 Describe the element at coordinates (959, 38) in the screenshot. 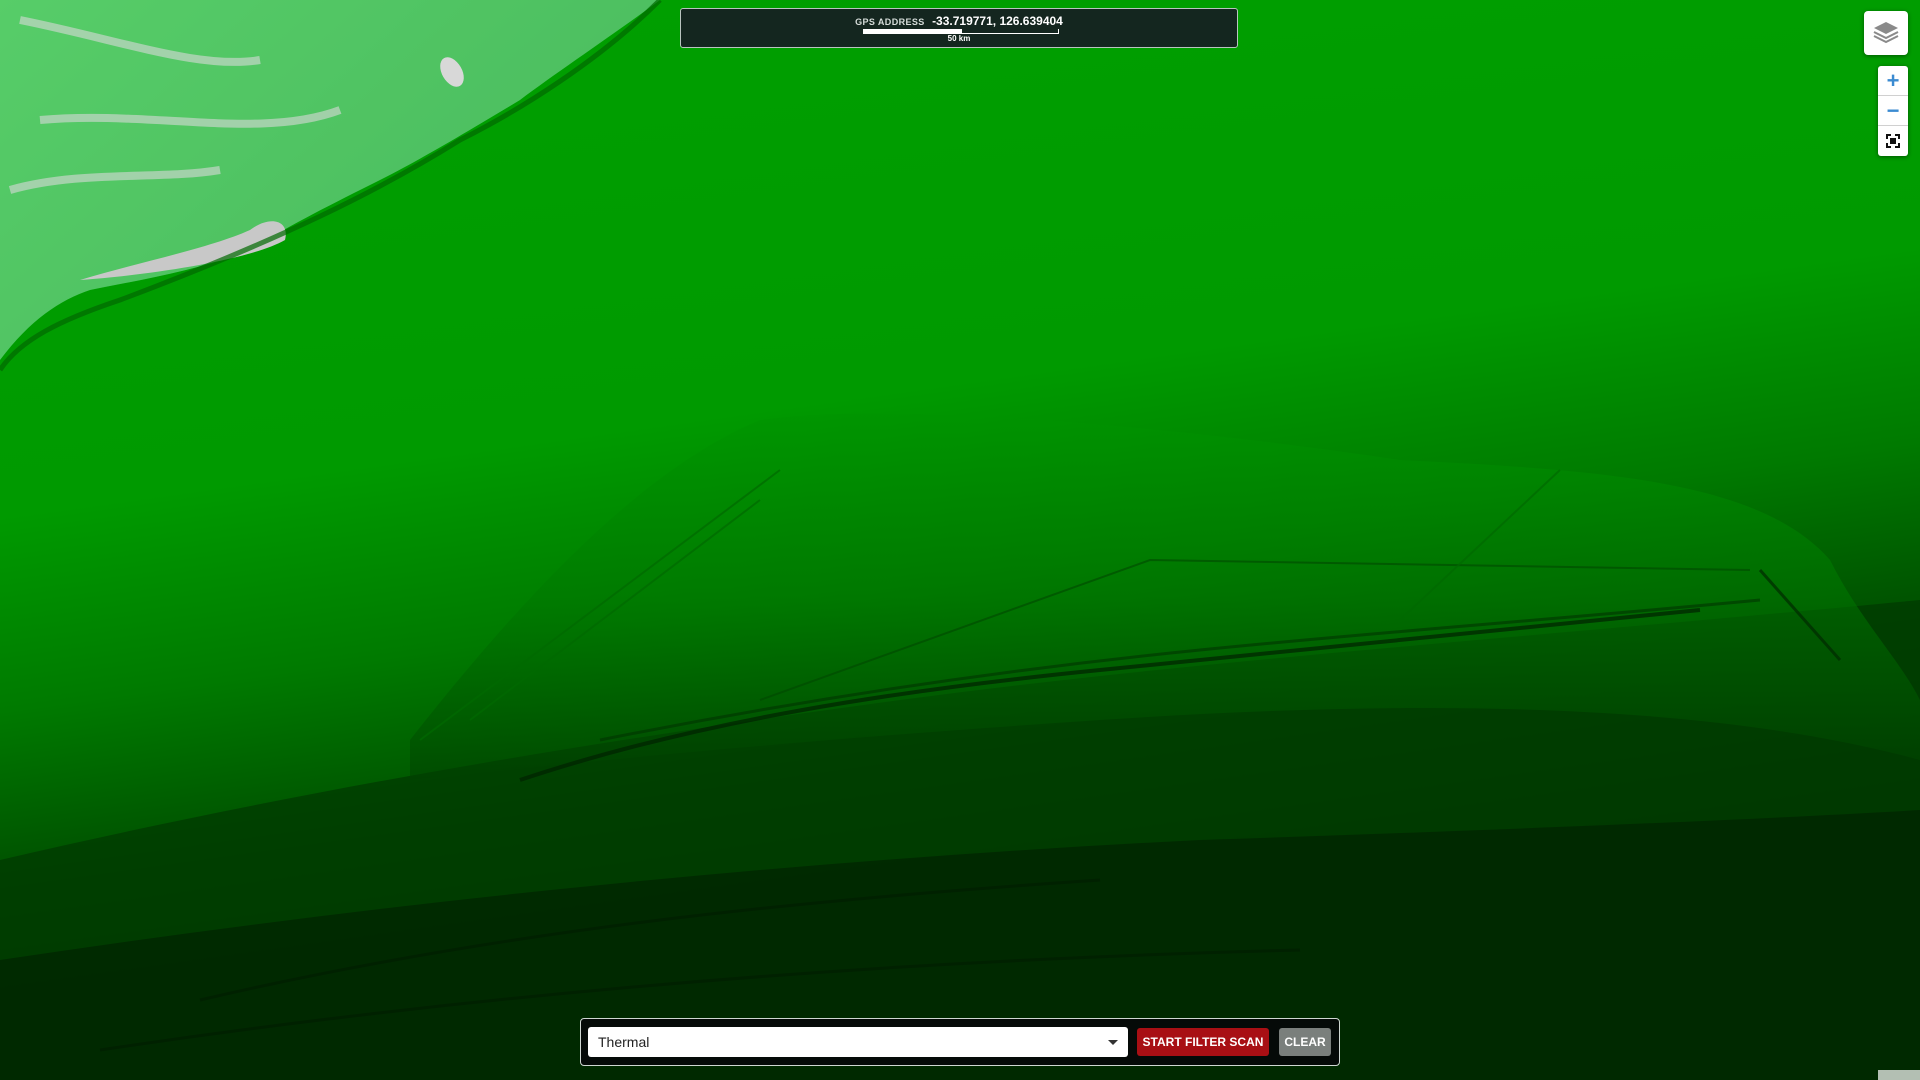

I see `scale-label: 50 km` at that location.